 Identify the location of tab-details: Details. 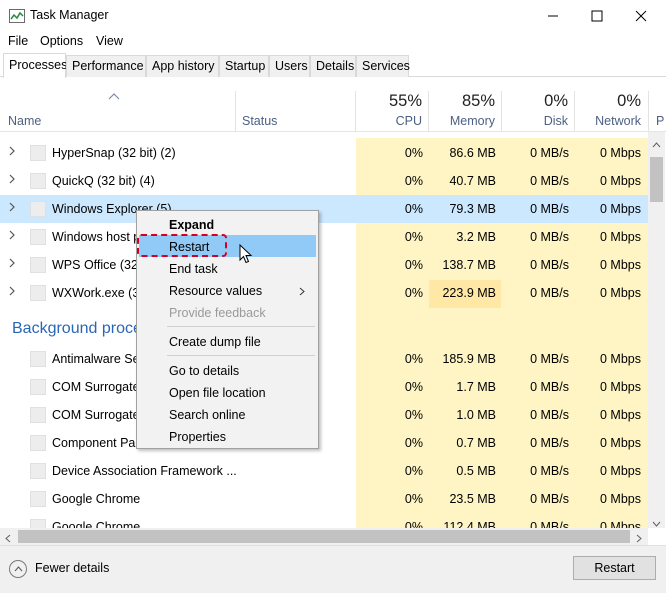
(333, 66).